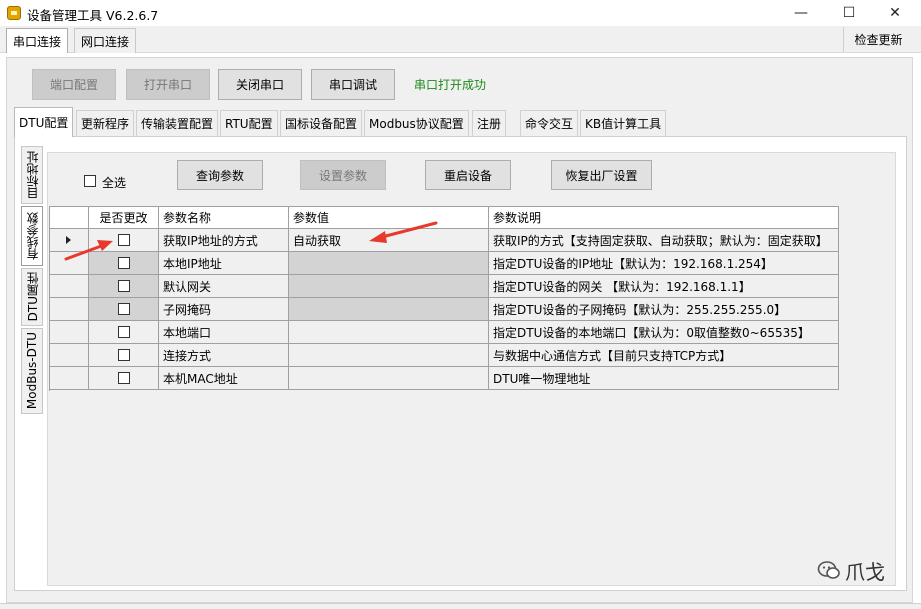  What do you see at coordinates (878, 39) in the screenshot?
I see `check-update-button: 检查更新` at bounding box center [878, 39].